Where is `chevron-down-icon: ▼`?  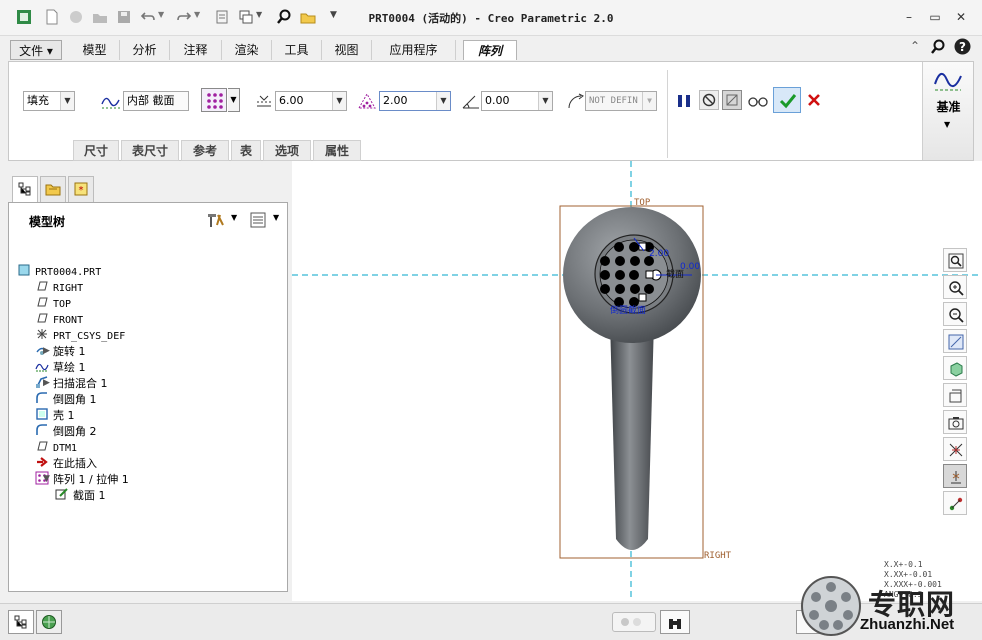 chevron-down-icon: ▼ is located at coordinates (443, 101).